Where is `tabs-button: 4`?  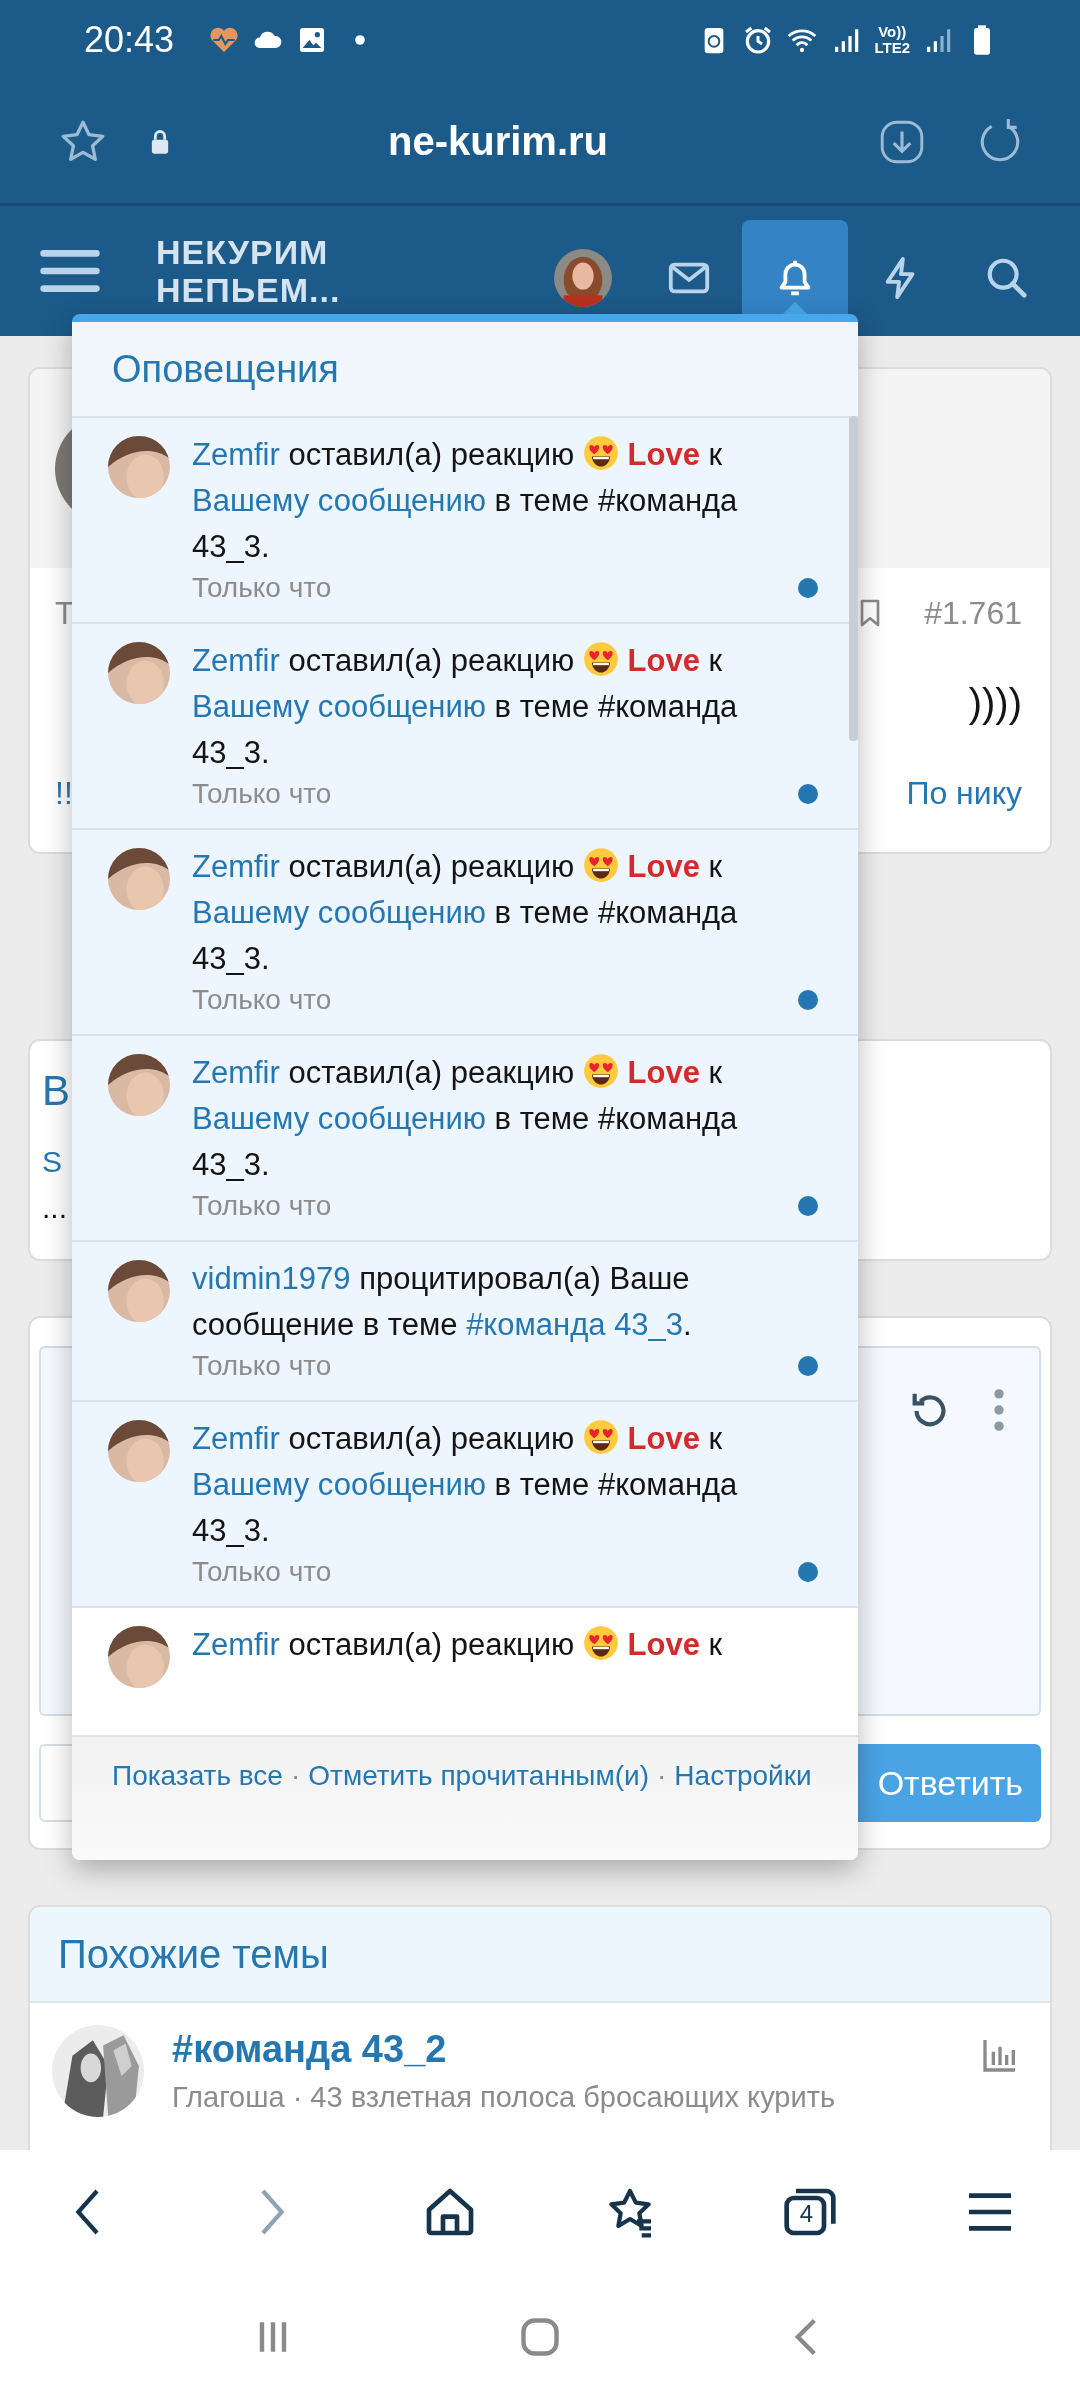 tabs-button: 4 is located at coordinates (810, 2211).